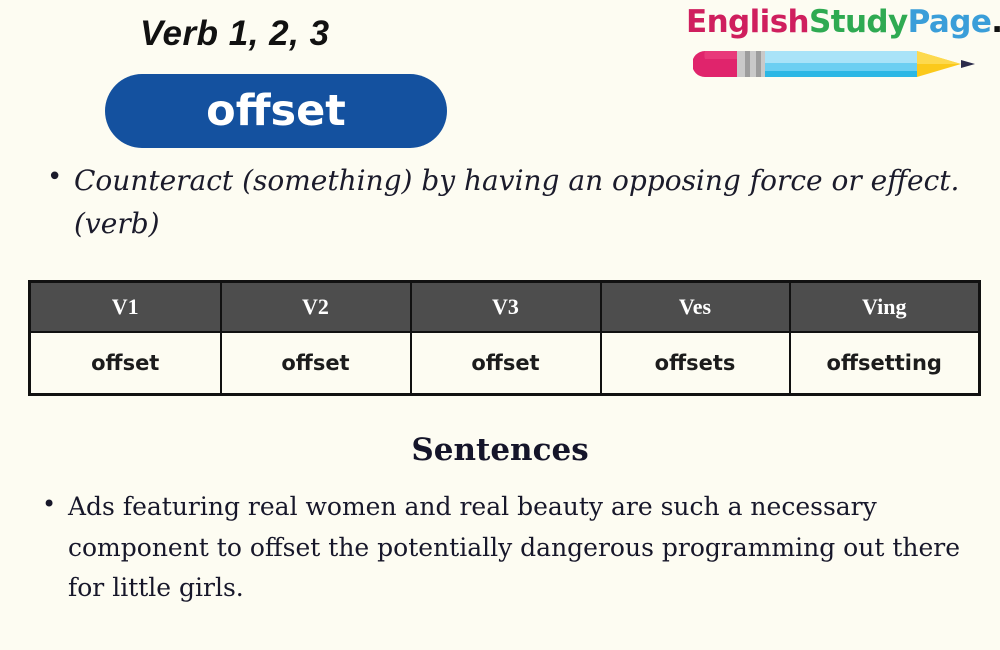 The image size is (1000, 650). I want to click on logo-segment-com: .Com, so click(995, 22).